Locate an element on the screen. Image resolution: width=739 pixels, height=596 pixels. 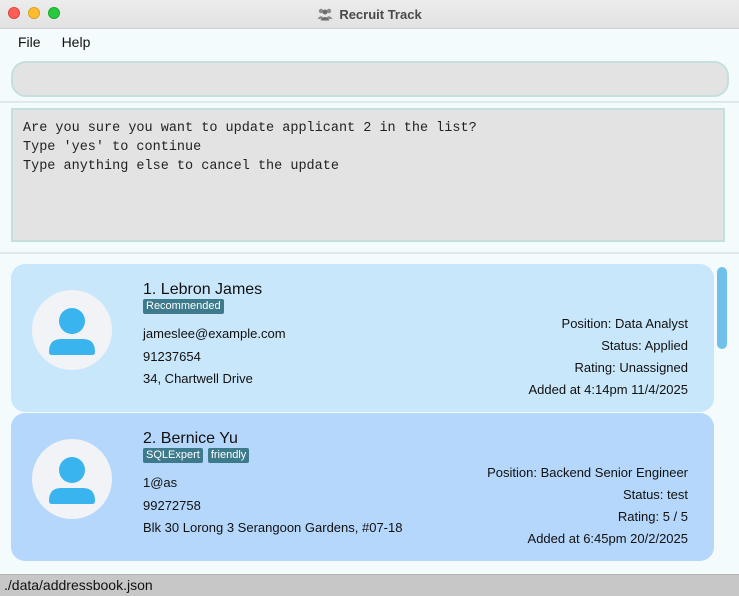
window-title: Recruit Track is located at coordinates (380, 14).